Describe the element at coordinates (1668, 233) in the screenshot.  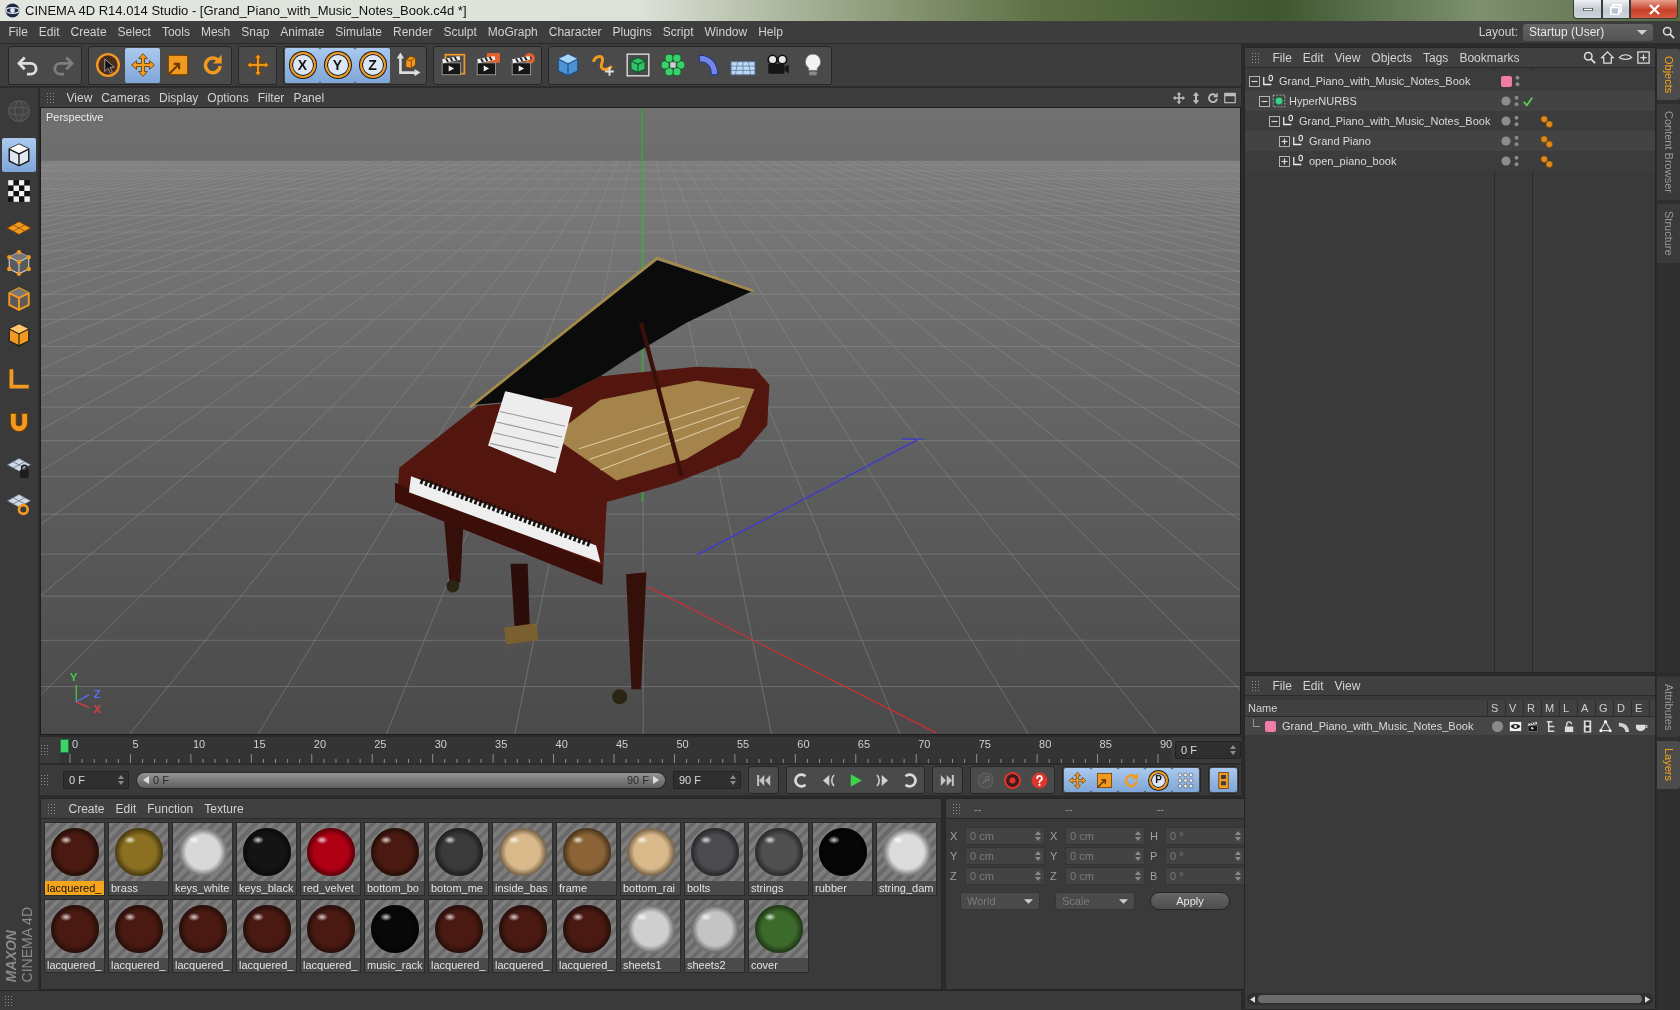
I see `side-tab: Structure` at that location.